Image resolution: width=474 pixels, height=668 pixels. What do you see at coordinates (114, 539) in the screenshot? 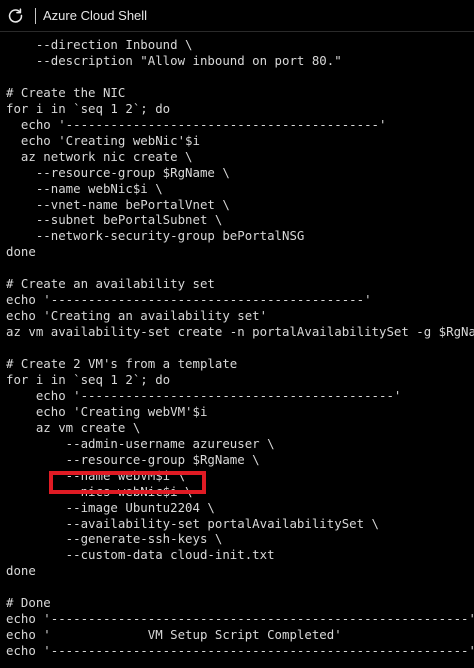
I see `terminal-line: --generate-ssh-keys \` at bounding box center [114, 539].